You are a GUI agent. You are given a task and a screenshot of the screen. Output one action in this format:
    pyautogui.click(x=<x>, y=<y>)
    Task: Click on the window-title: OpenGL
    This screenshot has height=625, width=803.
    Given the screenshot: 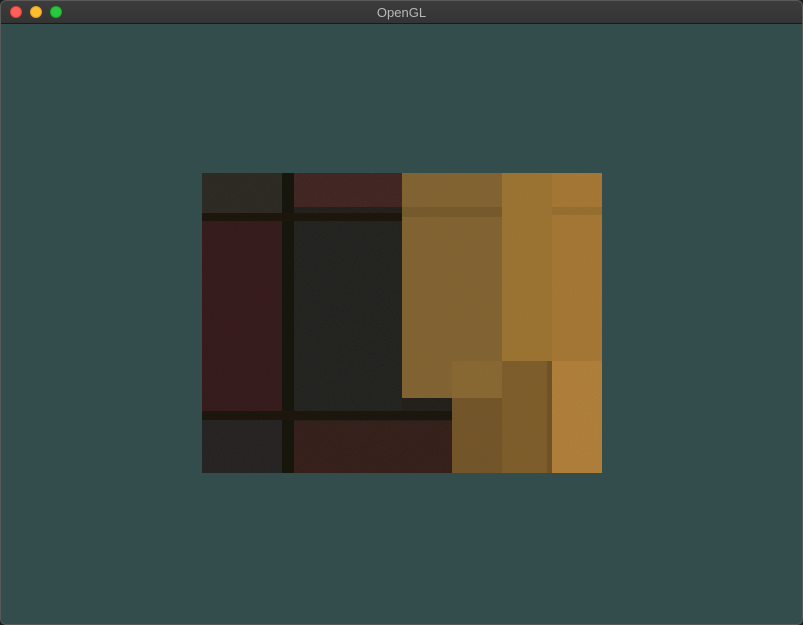 What is the action you would take?
    pyautogui.click(x=401, y=12)
    